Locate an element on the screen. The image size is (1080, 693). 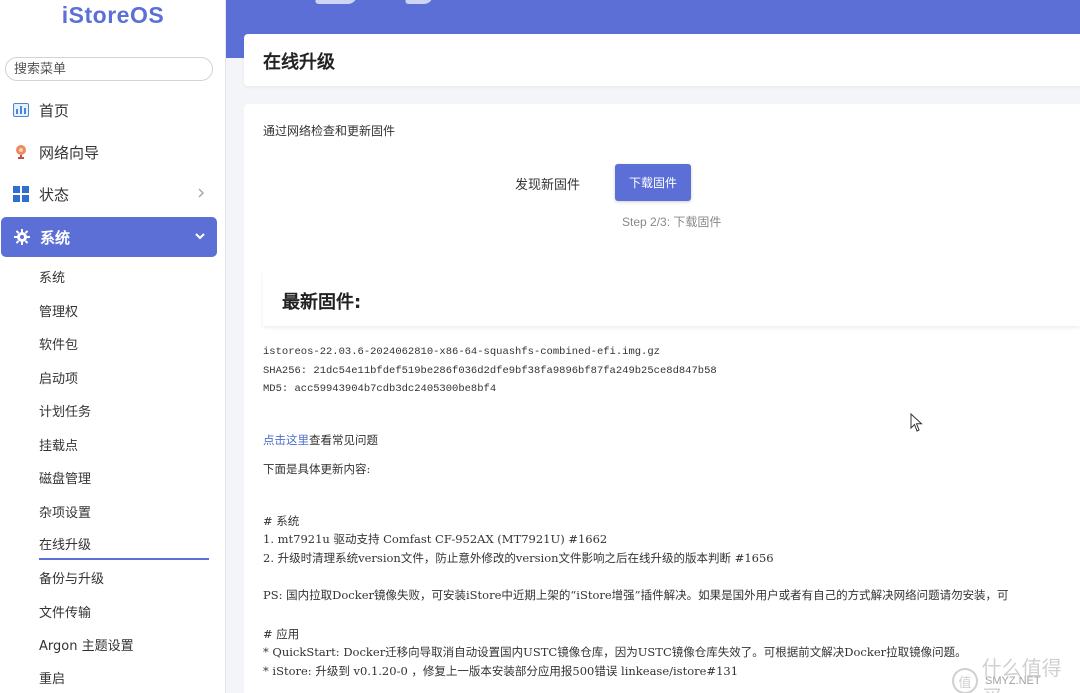
title-card: 在线升级 is located at coordinates (662, 60).